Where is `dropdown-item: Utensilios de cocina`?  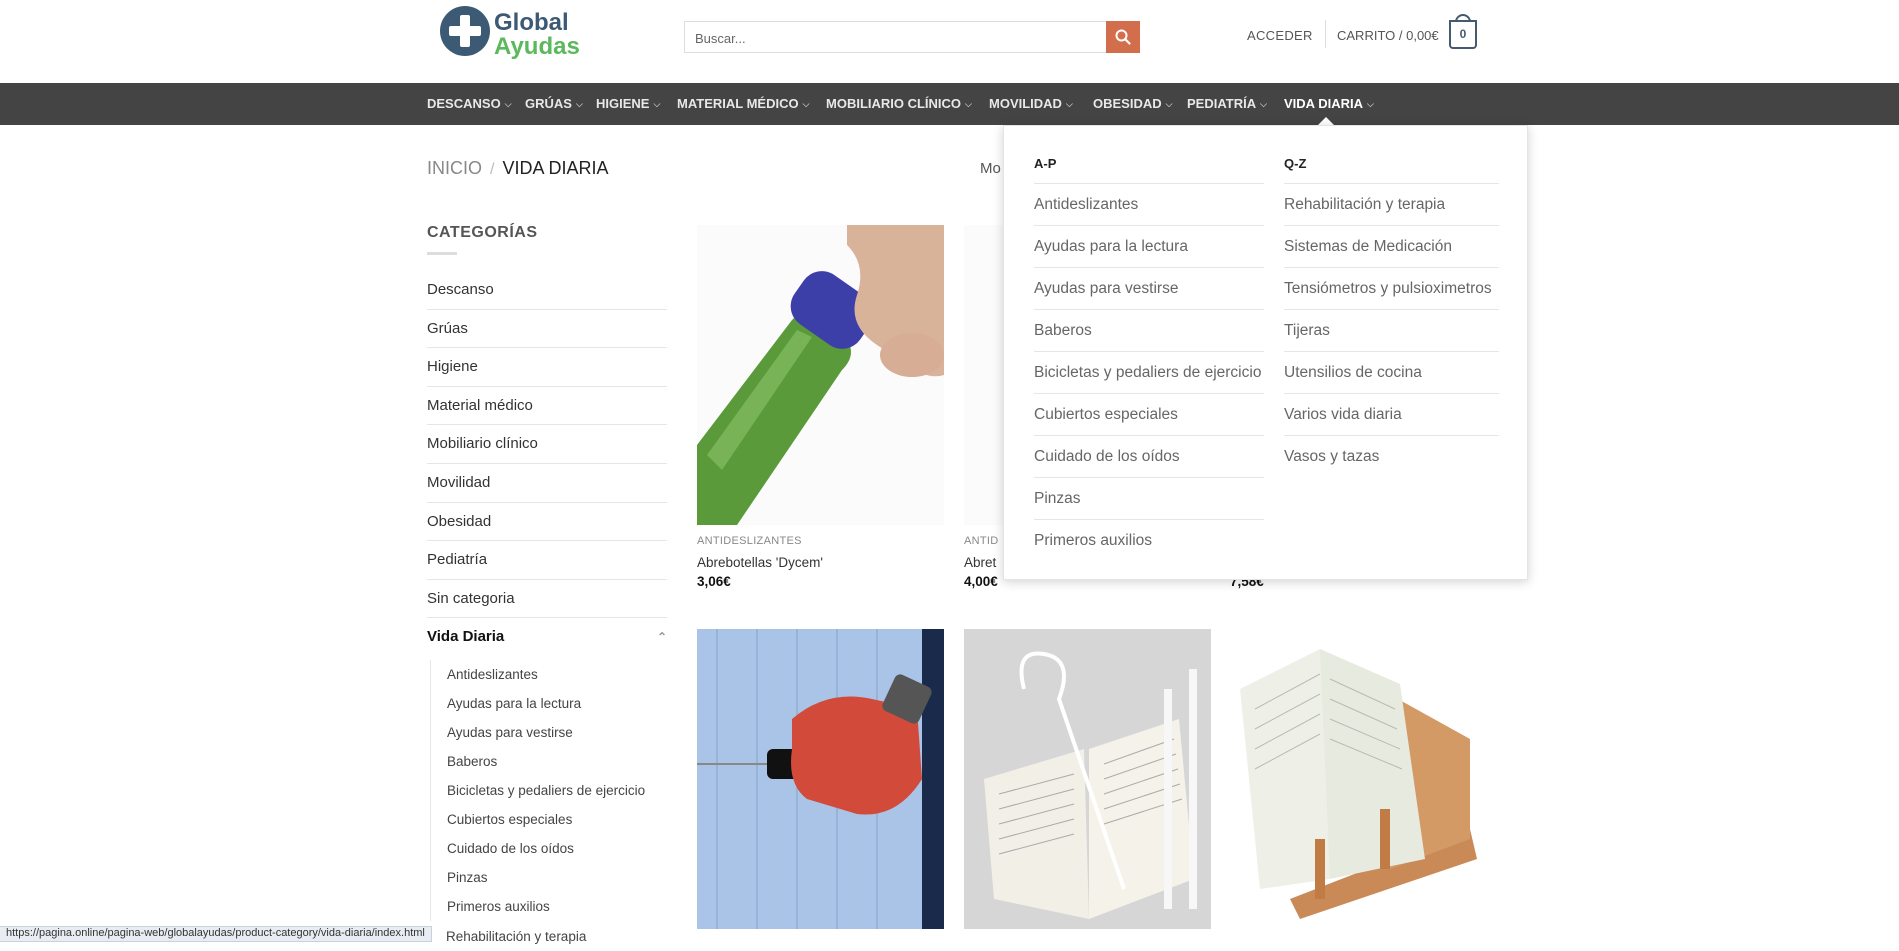 dropdown-item: Utensilios de cocina is located at coordinates (1391, 373).